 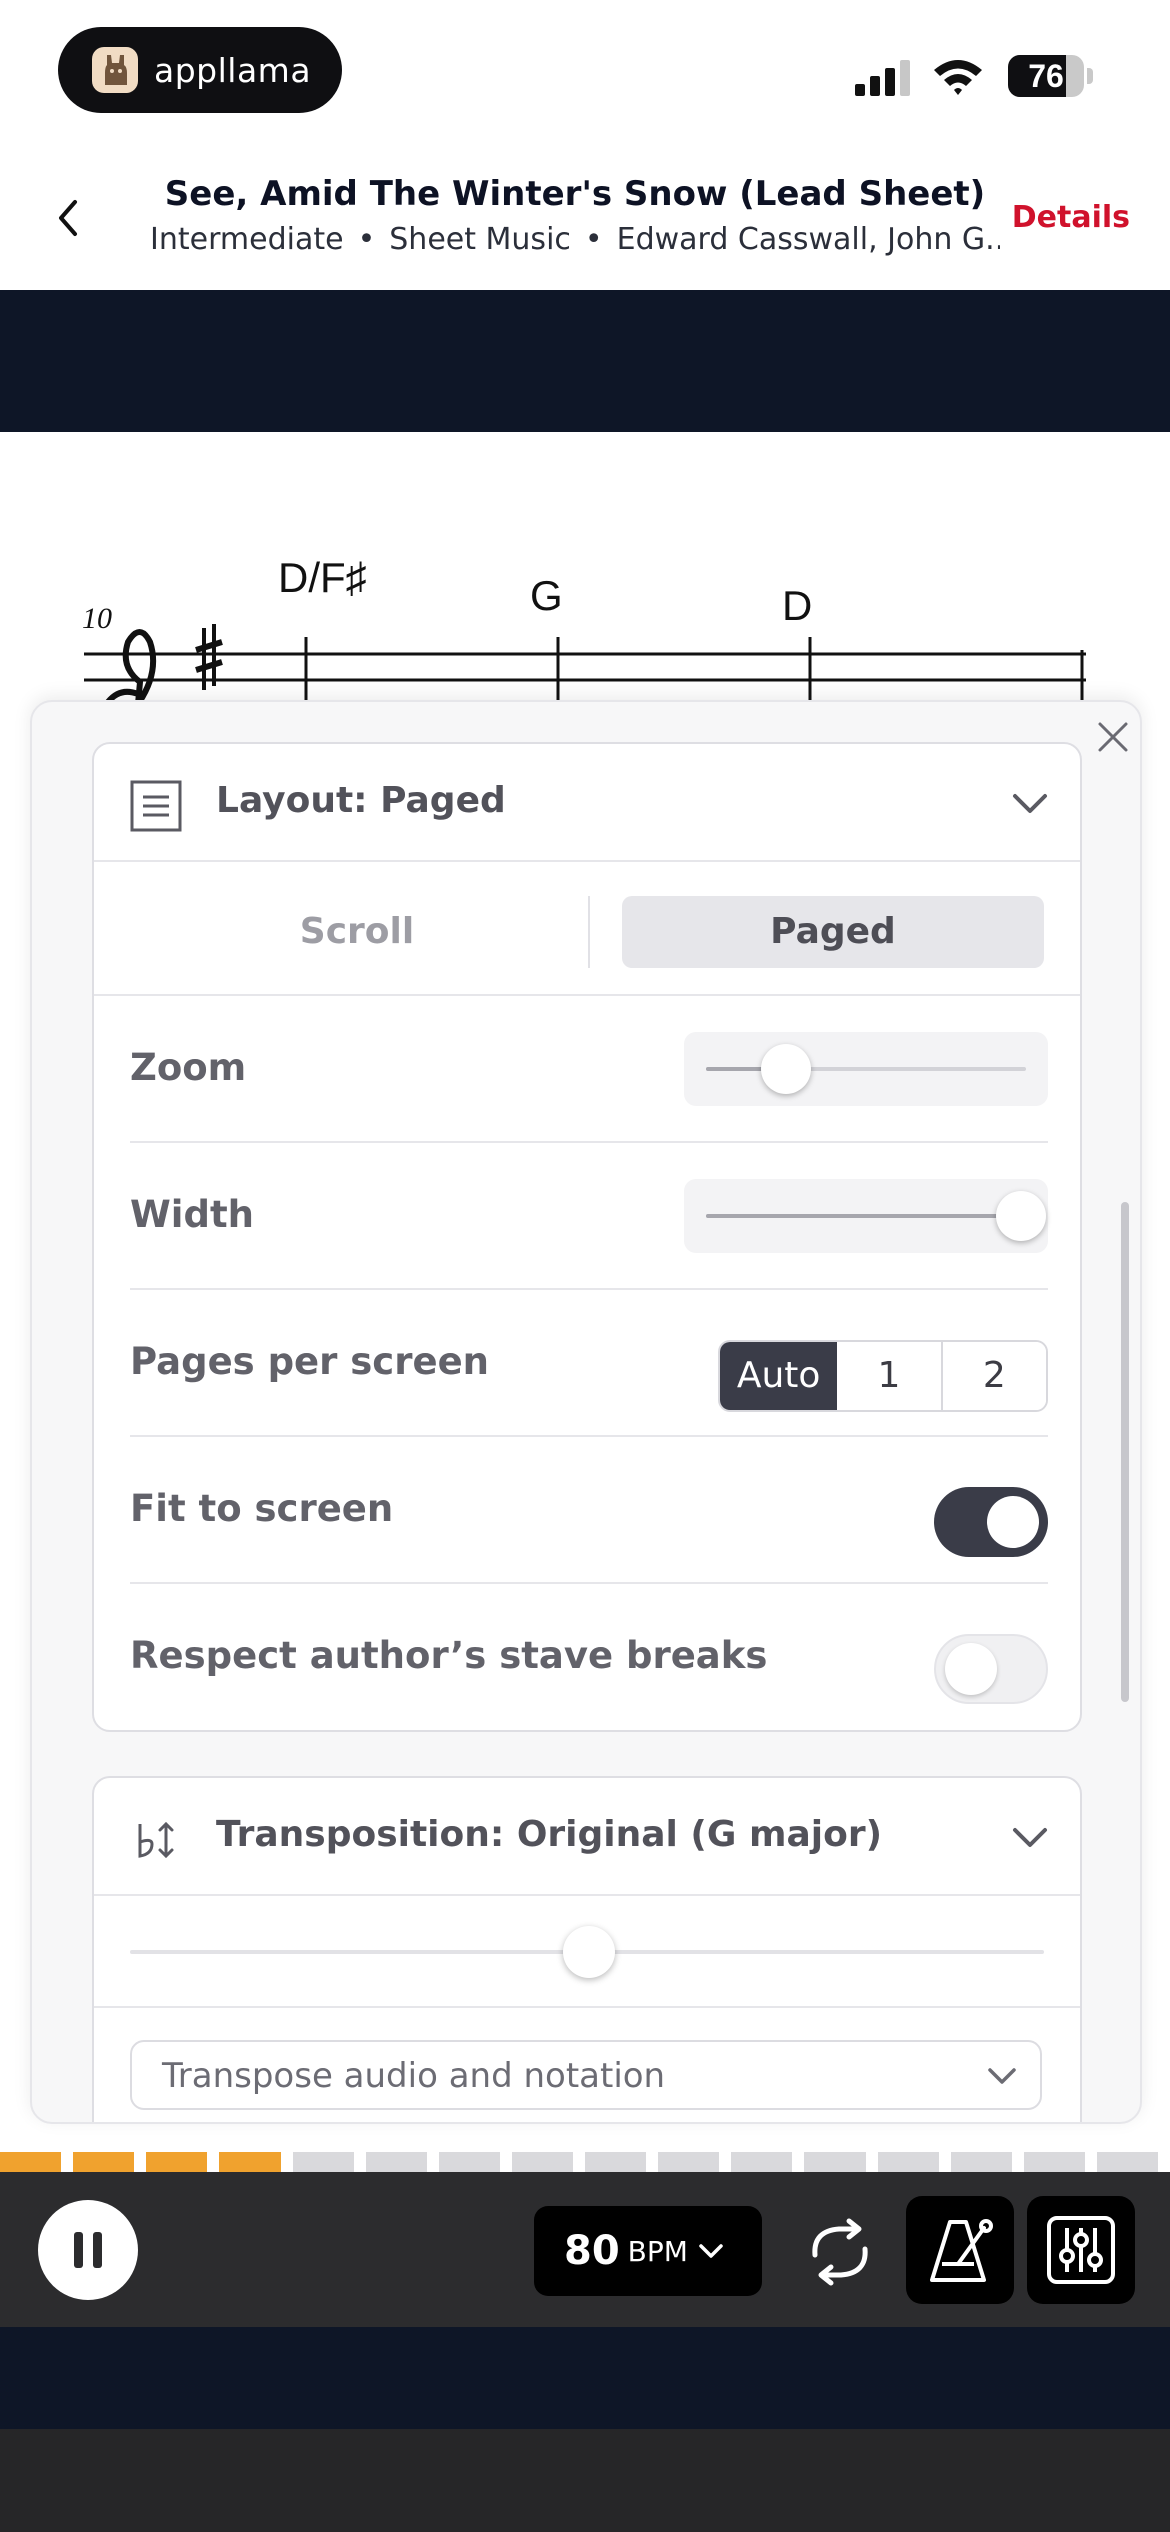 I want to click on sheet-music-view: D/F♯ G D 10, so click(x=585, y=568).